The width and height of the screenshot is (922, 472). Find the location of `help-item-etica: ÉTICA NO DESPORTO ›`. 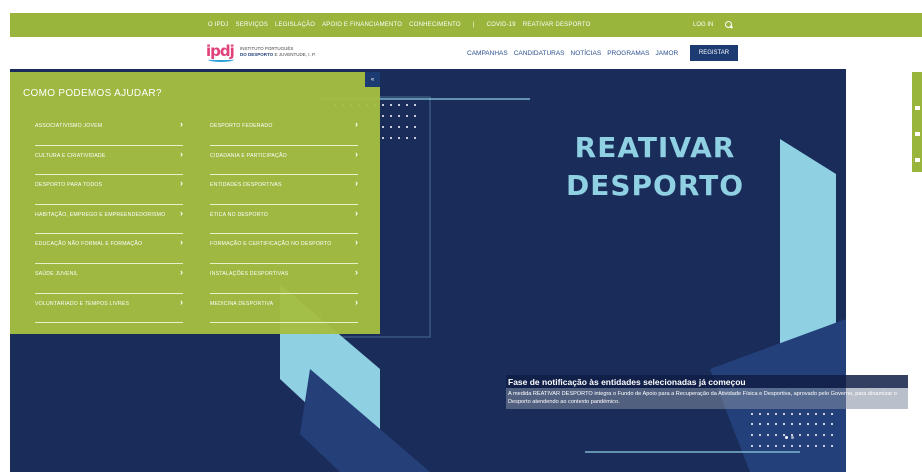

help-item-etica: ÉTICA NO DESPORTO › is located at coordinates (284, 220).